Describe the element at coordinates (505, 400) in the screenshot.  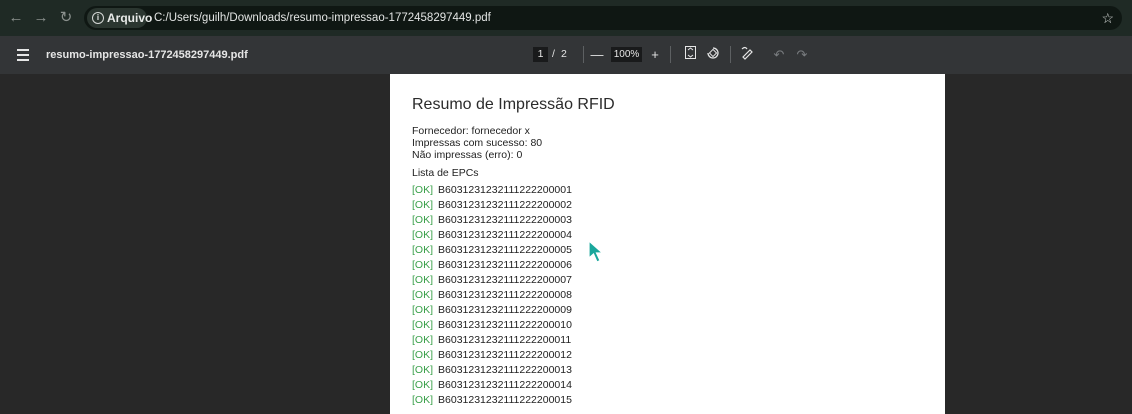
I see `epc-code: B6031231232111222200015` at that location.